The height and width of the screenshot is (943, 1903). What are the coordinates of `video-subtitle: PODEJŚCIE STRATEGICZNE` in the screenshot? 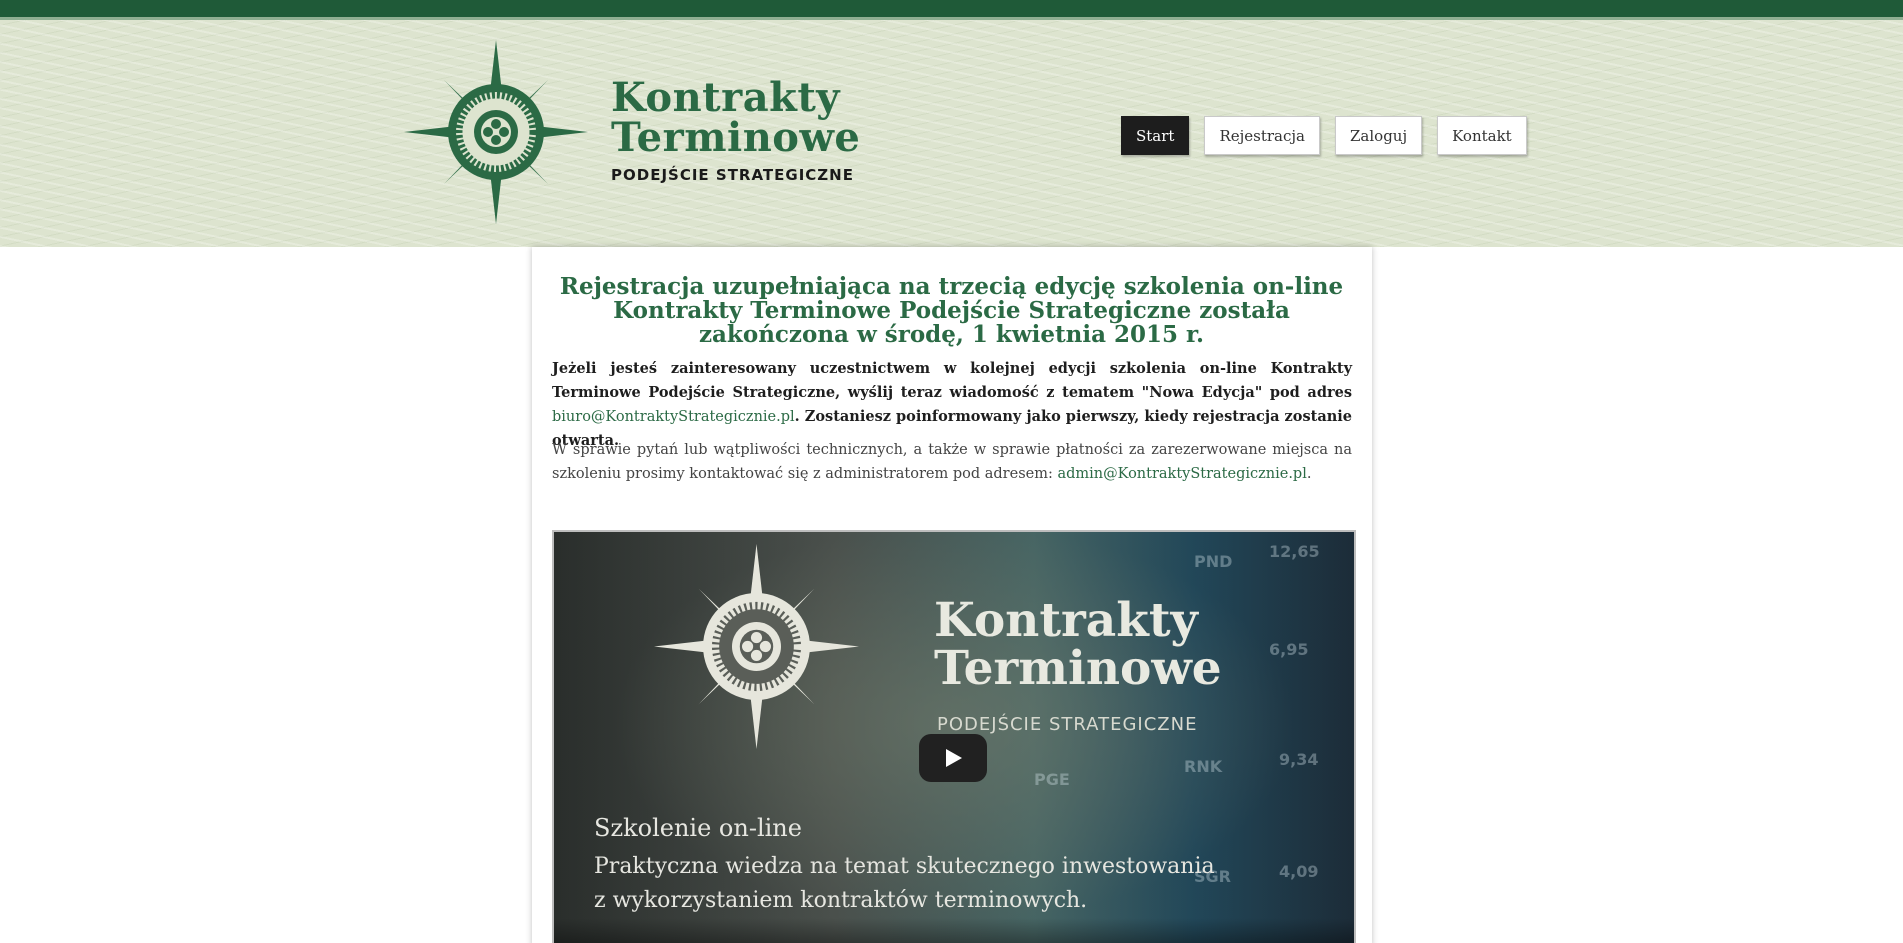 It's located at (1067, 724).